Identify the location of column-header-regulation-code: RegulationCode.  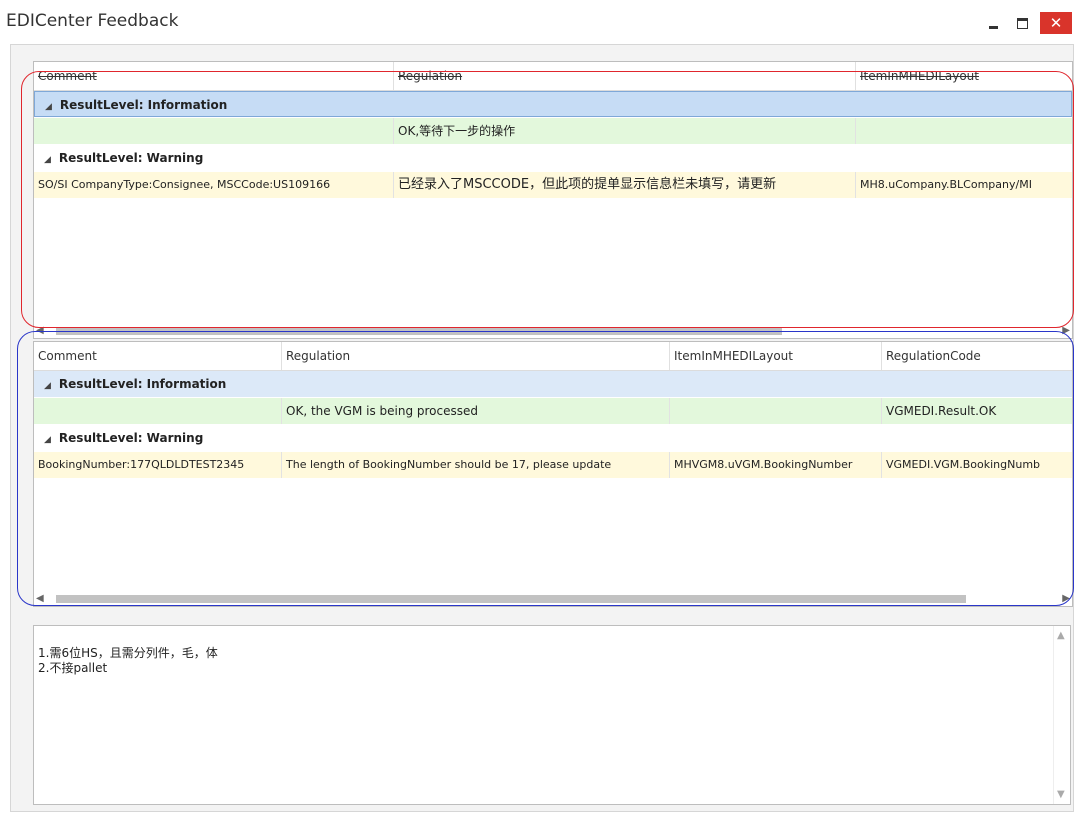
(977, 356).